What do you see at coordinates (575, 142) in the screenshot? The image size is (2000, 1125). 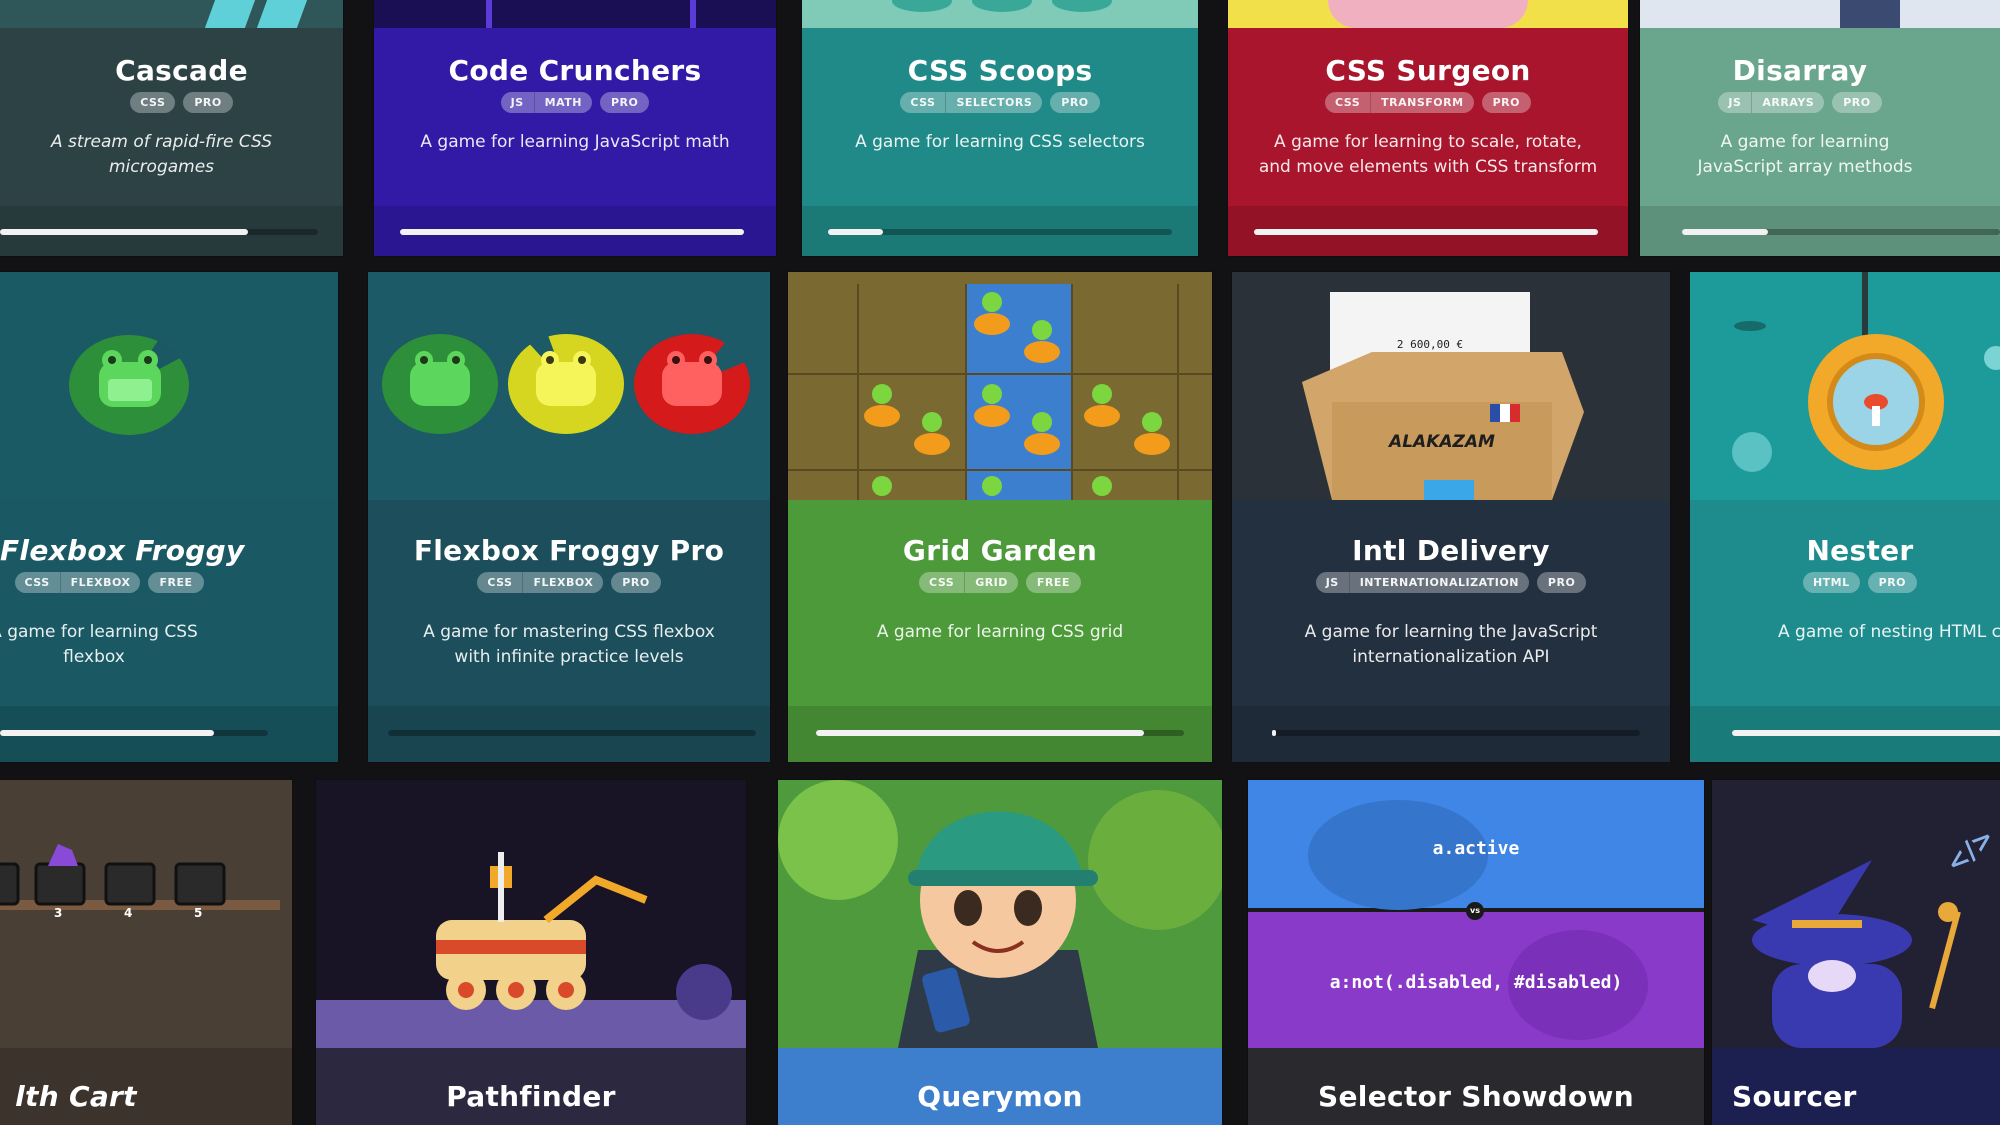 I see `card-description: A game for learning JavaScript math` at bounding box center [575, 142].